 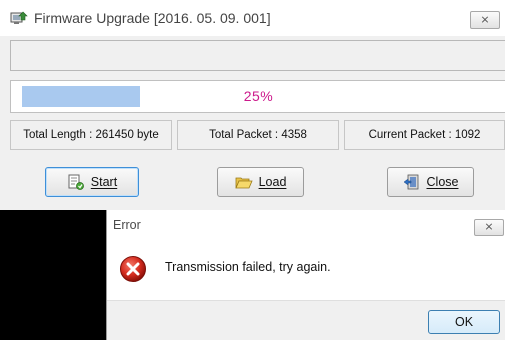 I want to click on error-close-button: ⨯, so click(x=489, y=227).